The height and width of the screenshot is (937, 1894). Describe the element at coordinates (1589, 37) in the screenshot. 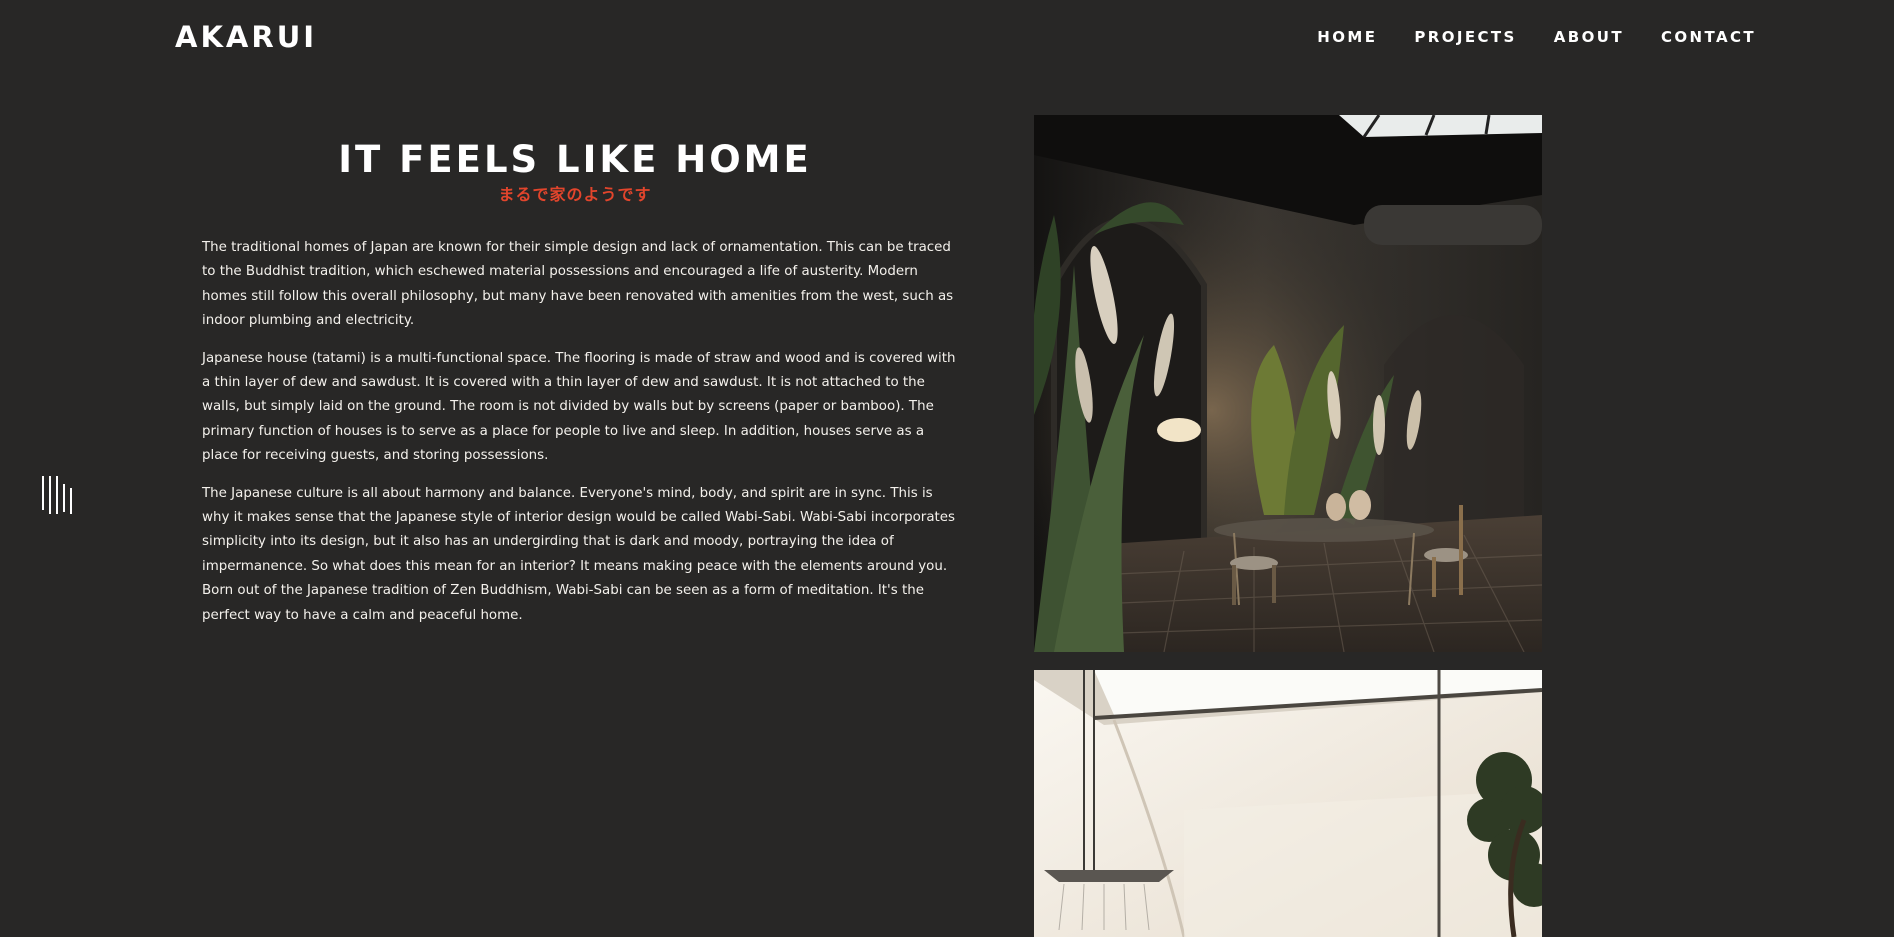

I see `nav-about: ABOUT` at that location.